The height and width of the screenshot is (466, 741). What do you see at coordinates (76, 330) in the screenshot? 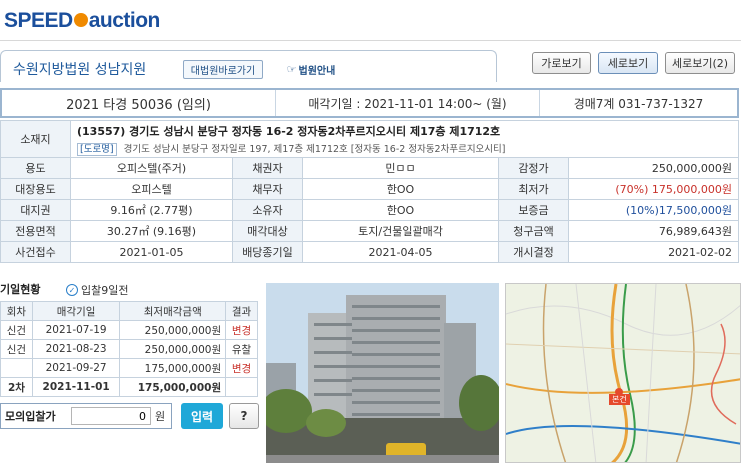
I see `history-date: 2021-07-19` at bounding box center [76, 330].